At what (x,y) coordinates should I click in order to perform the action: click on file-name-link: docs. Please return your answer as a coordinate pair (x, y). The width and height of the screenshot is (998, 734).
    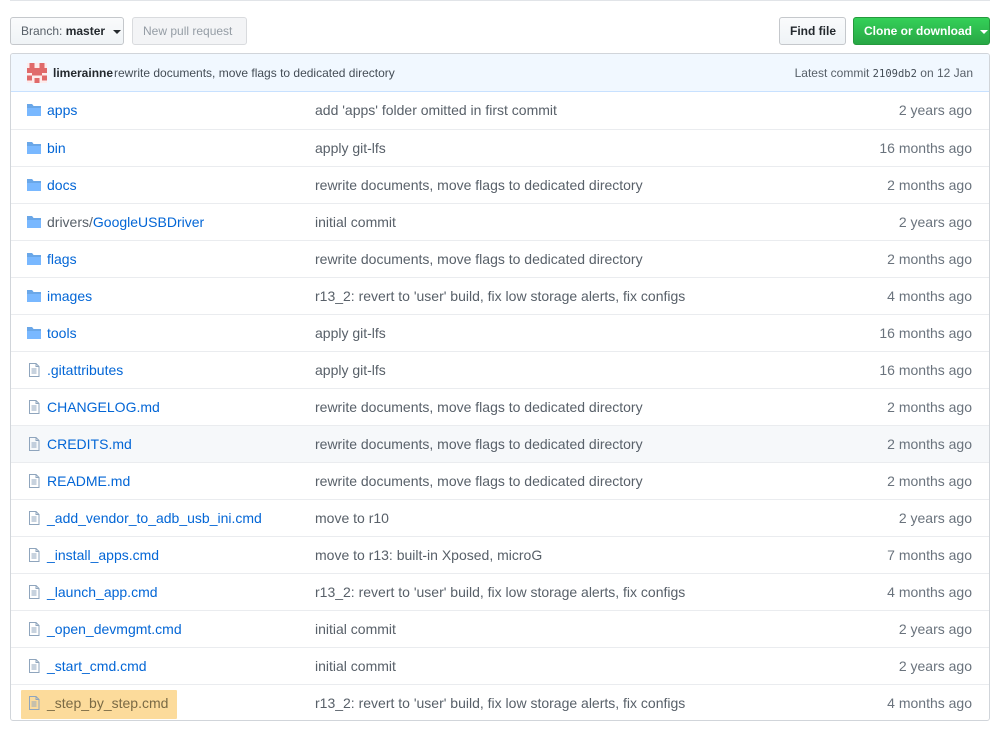
    Looking at the image, I should click on (62, 185).